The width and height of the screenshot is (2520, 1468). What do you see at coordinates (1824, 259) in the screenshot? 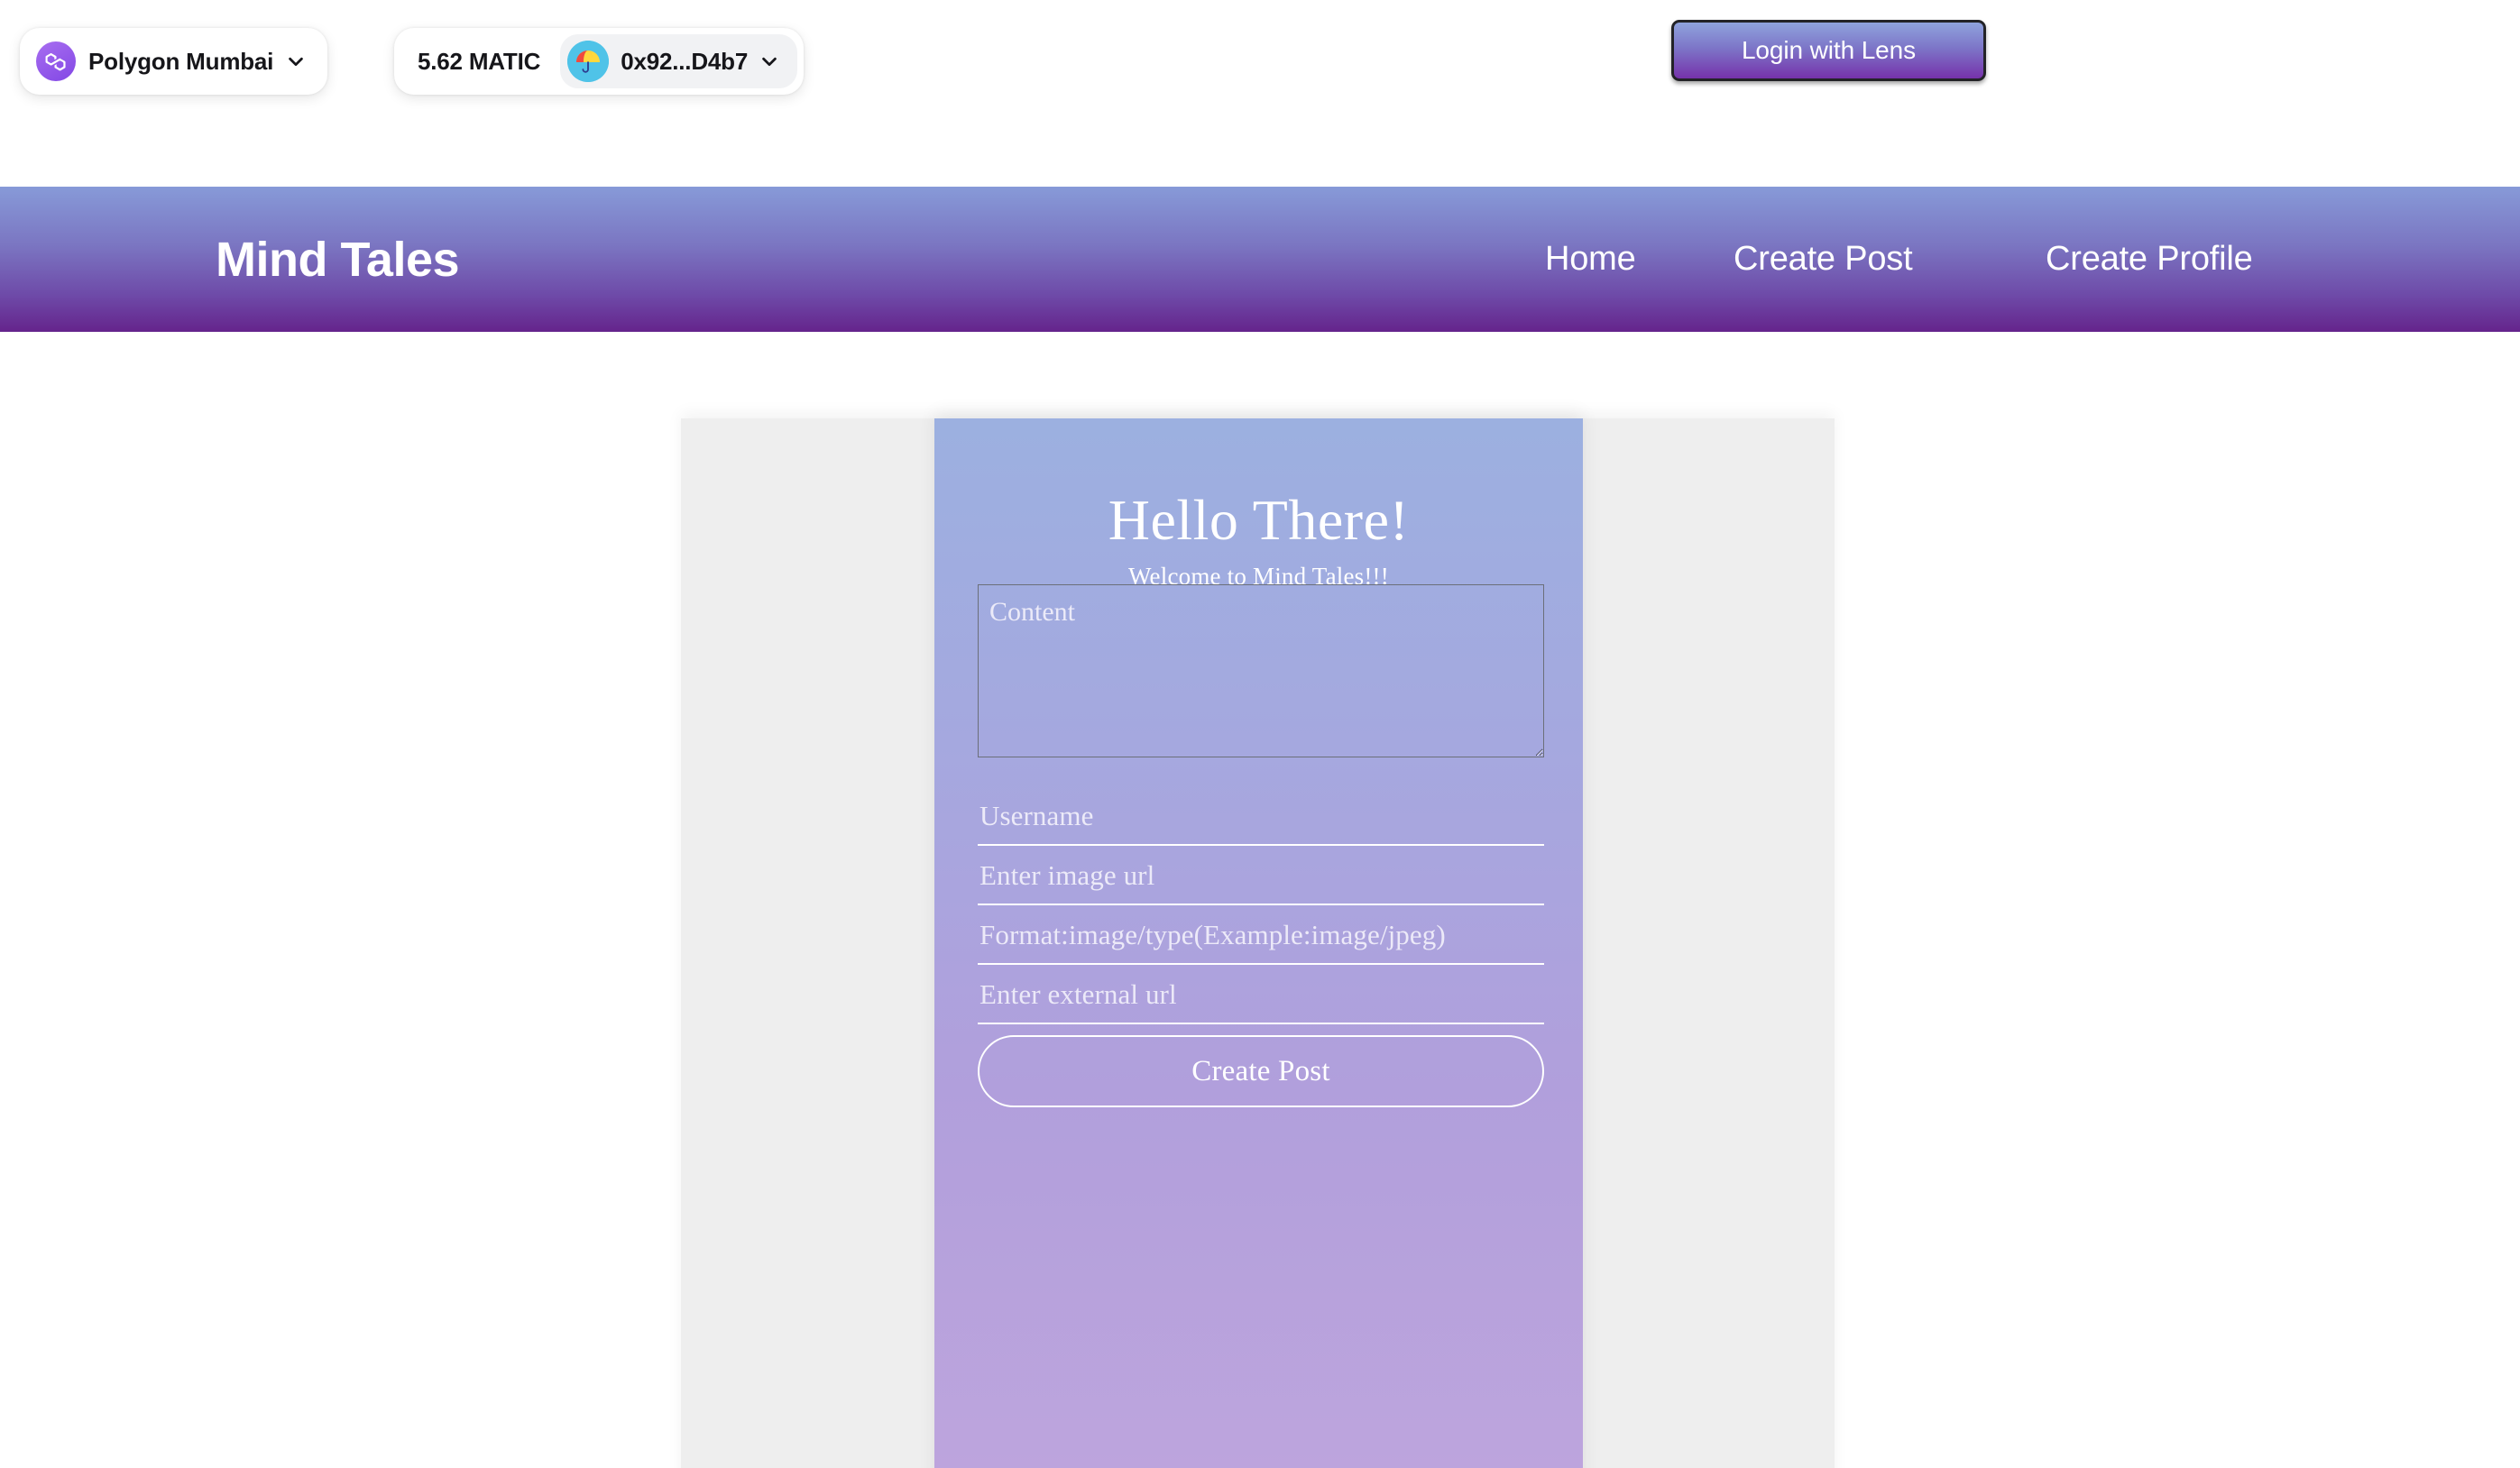
I see `nav-link-create-post: Create Post` at bounding box center [1824, 259].